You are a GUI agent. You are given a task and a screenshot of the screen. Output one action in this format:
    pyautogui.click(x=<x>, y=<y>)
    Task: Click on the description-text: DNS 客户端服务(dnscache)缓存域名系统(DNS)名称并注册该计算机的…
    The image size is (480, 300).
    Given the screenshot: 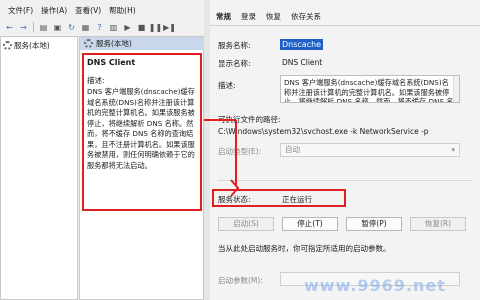 What is the action you would take?
    pyautogui.click(x=141, y=128)
    